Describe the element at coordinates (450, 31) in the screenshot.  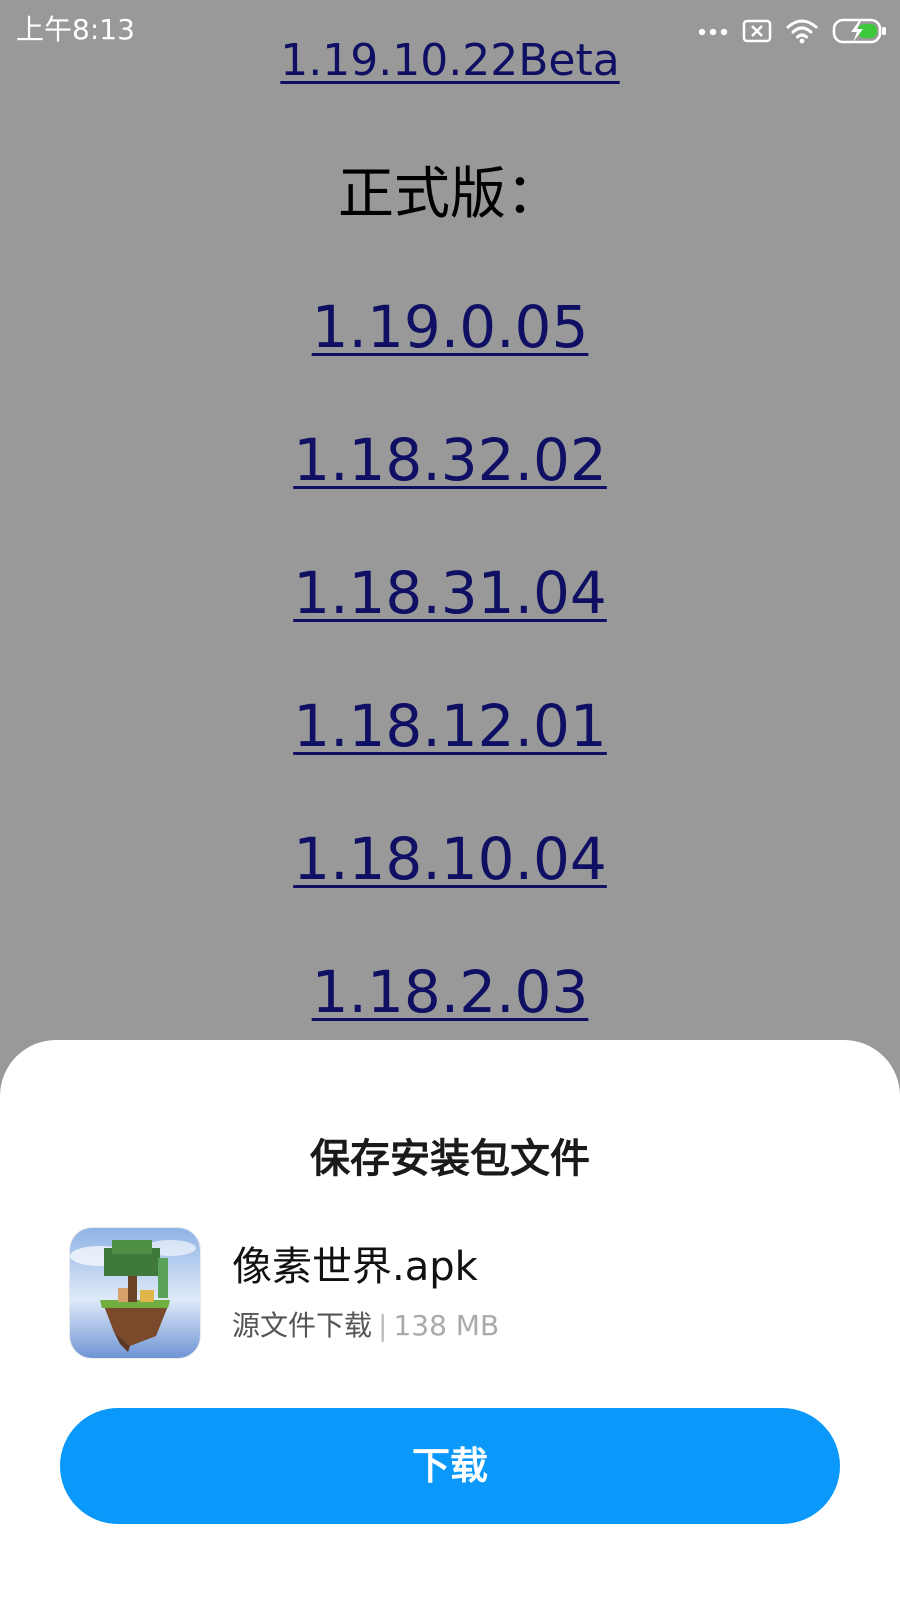
I see `status-bar: 上午8:13` at that location.